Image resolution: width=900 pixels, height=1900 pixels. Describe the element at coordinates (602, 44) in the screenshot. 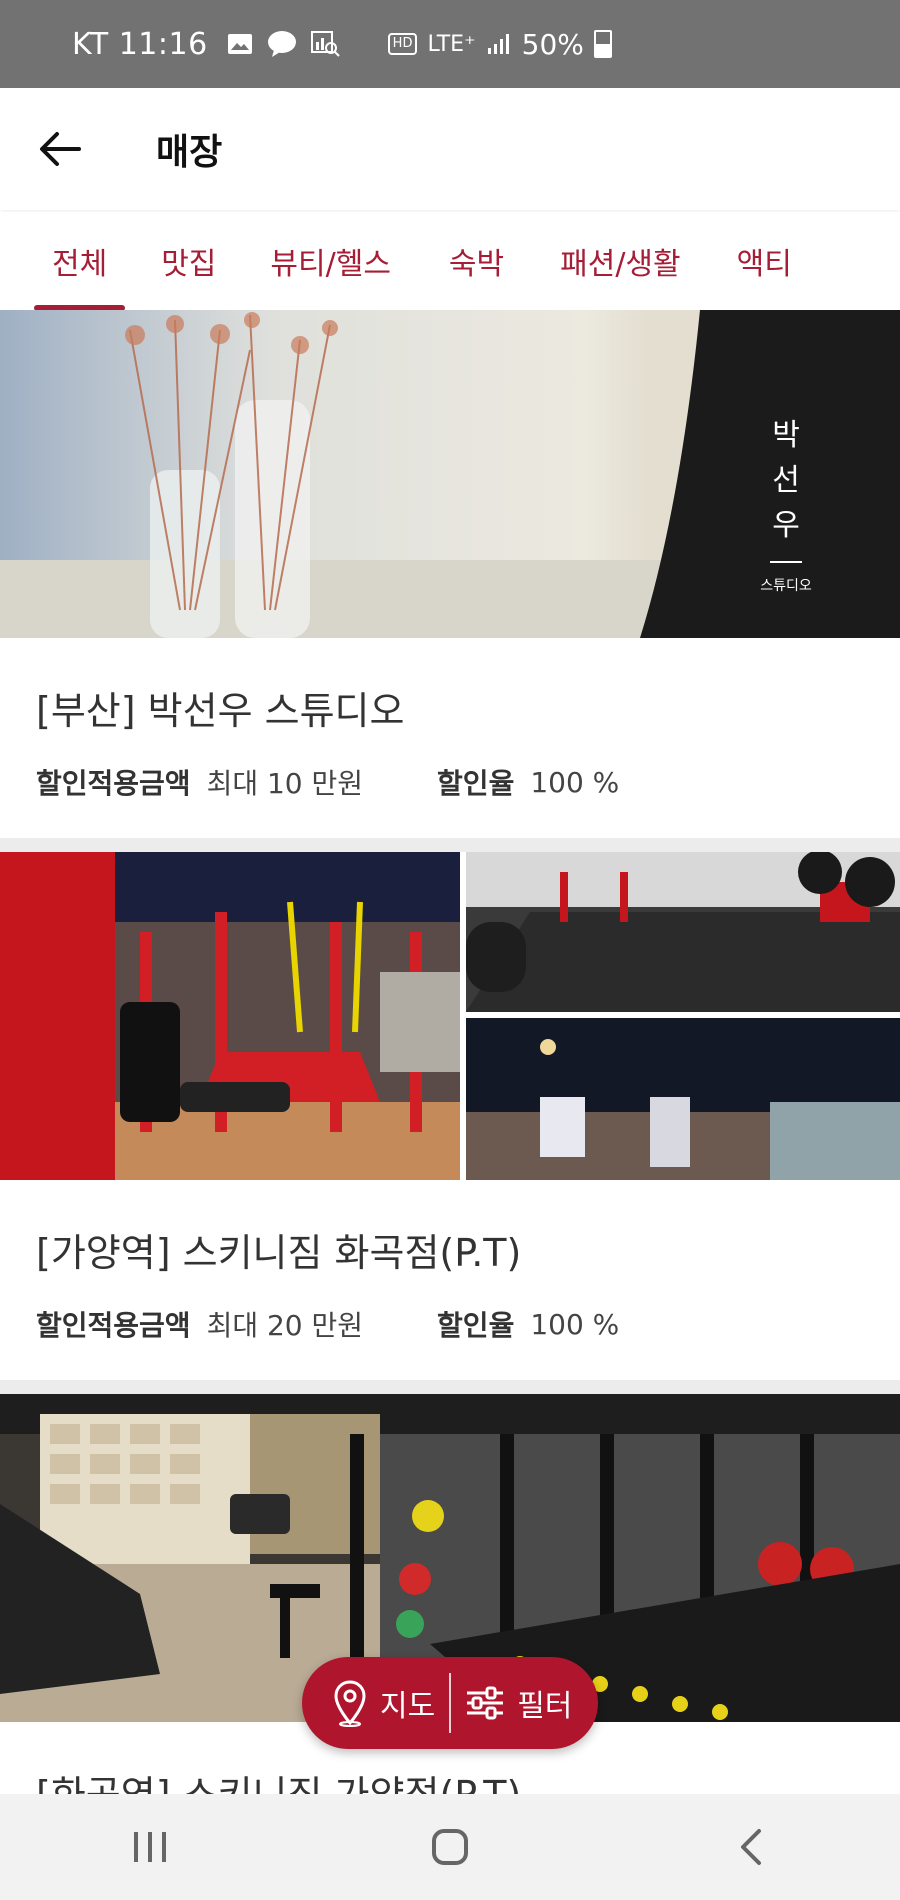

I see `battery-icon` at that location.